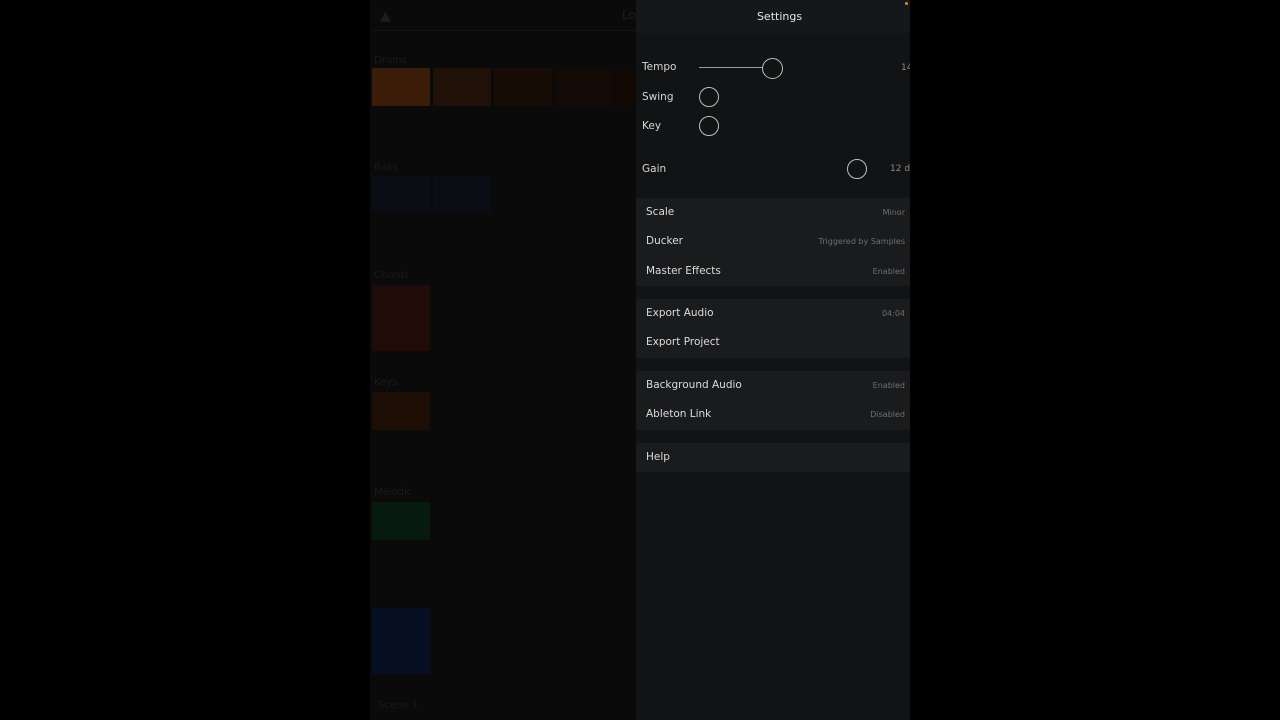 This screenshot has width=1280, height=720. I want to click on ducker-label: Ducker, so click(664, 241).